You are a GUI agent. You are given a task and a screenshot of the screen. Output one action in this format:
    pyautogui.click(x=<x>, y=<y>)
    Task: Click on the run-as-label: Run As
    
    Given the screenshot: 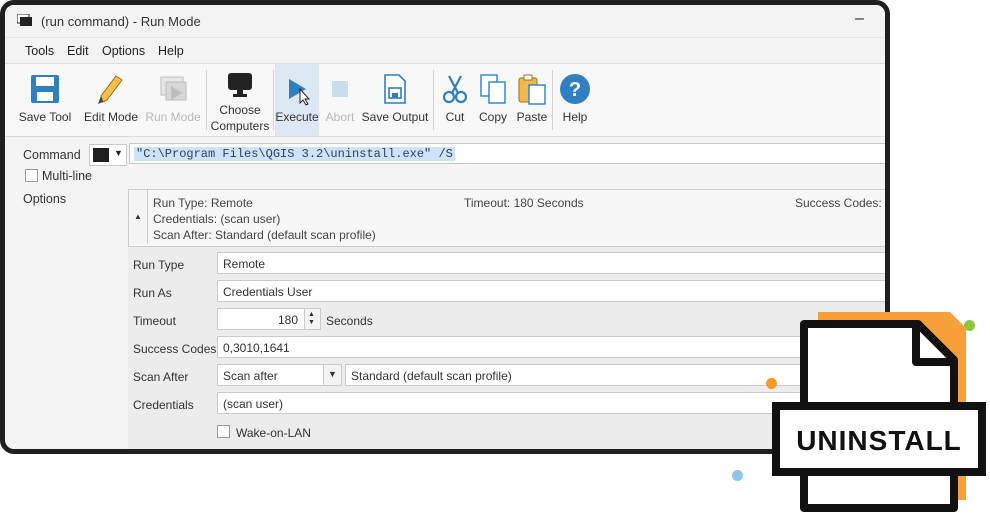 What is the action you would take?
    pyautogui.click(x=152, y=293)
    